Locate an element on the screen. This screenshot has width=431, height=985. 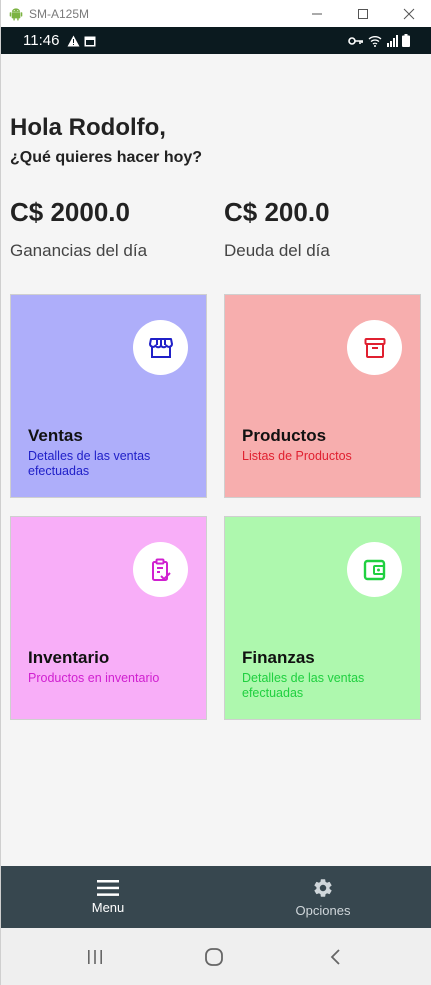
calendar-icon is located at coordinates (90, 41).